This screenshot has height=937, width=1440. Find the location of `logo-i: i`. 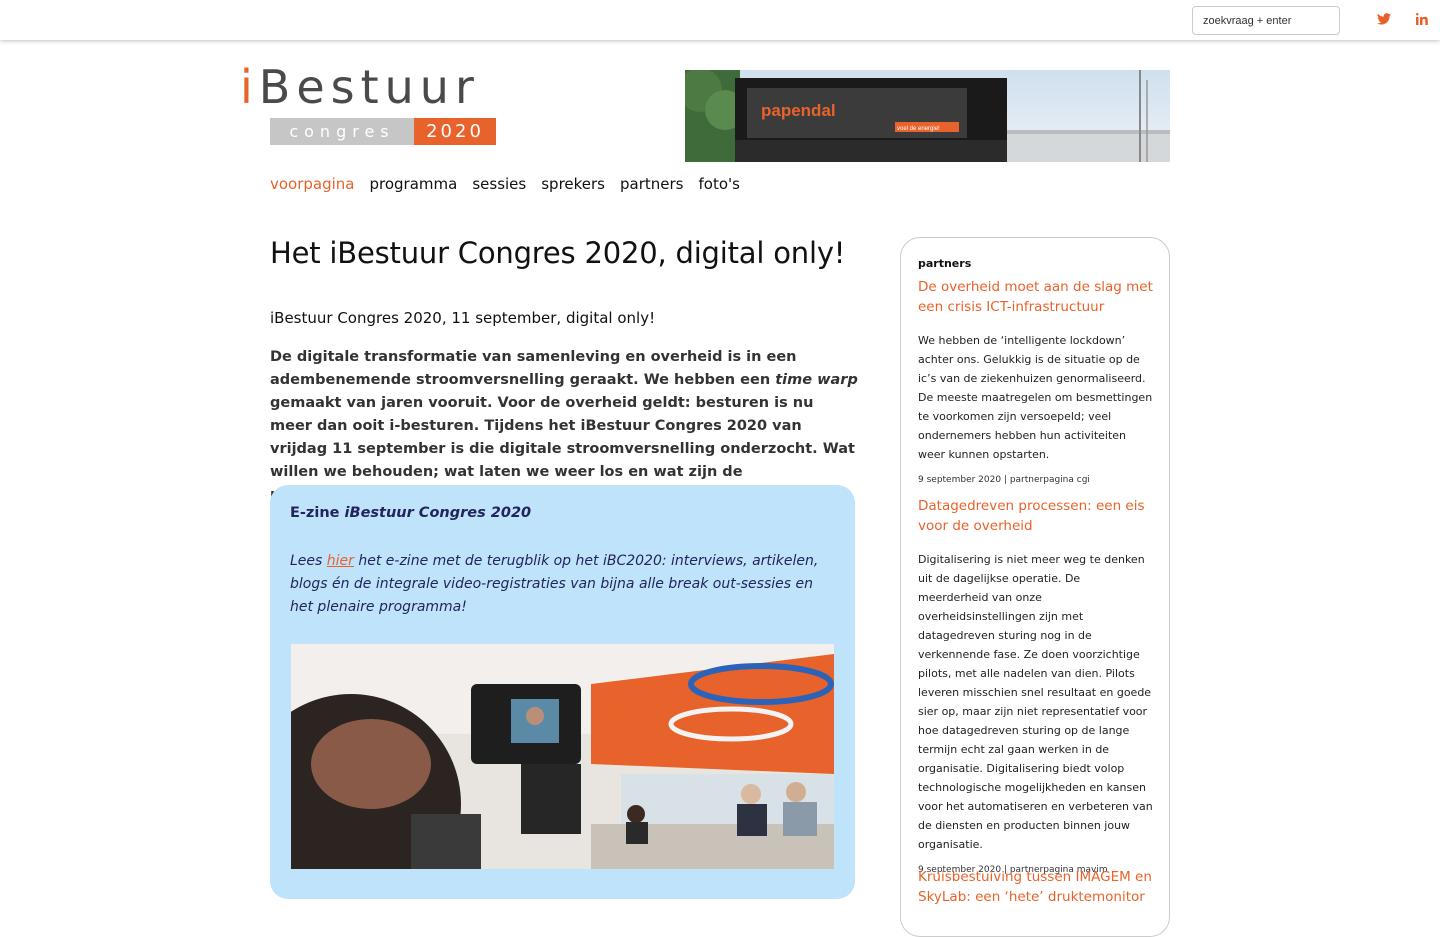

logo-i: i is located at coordinates (249, 87).